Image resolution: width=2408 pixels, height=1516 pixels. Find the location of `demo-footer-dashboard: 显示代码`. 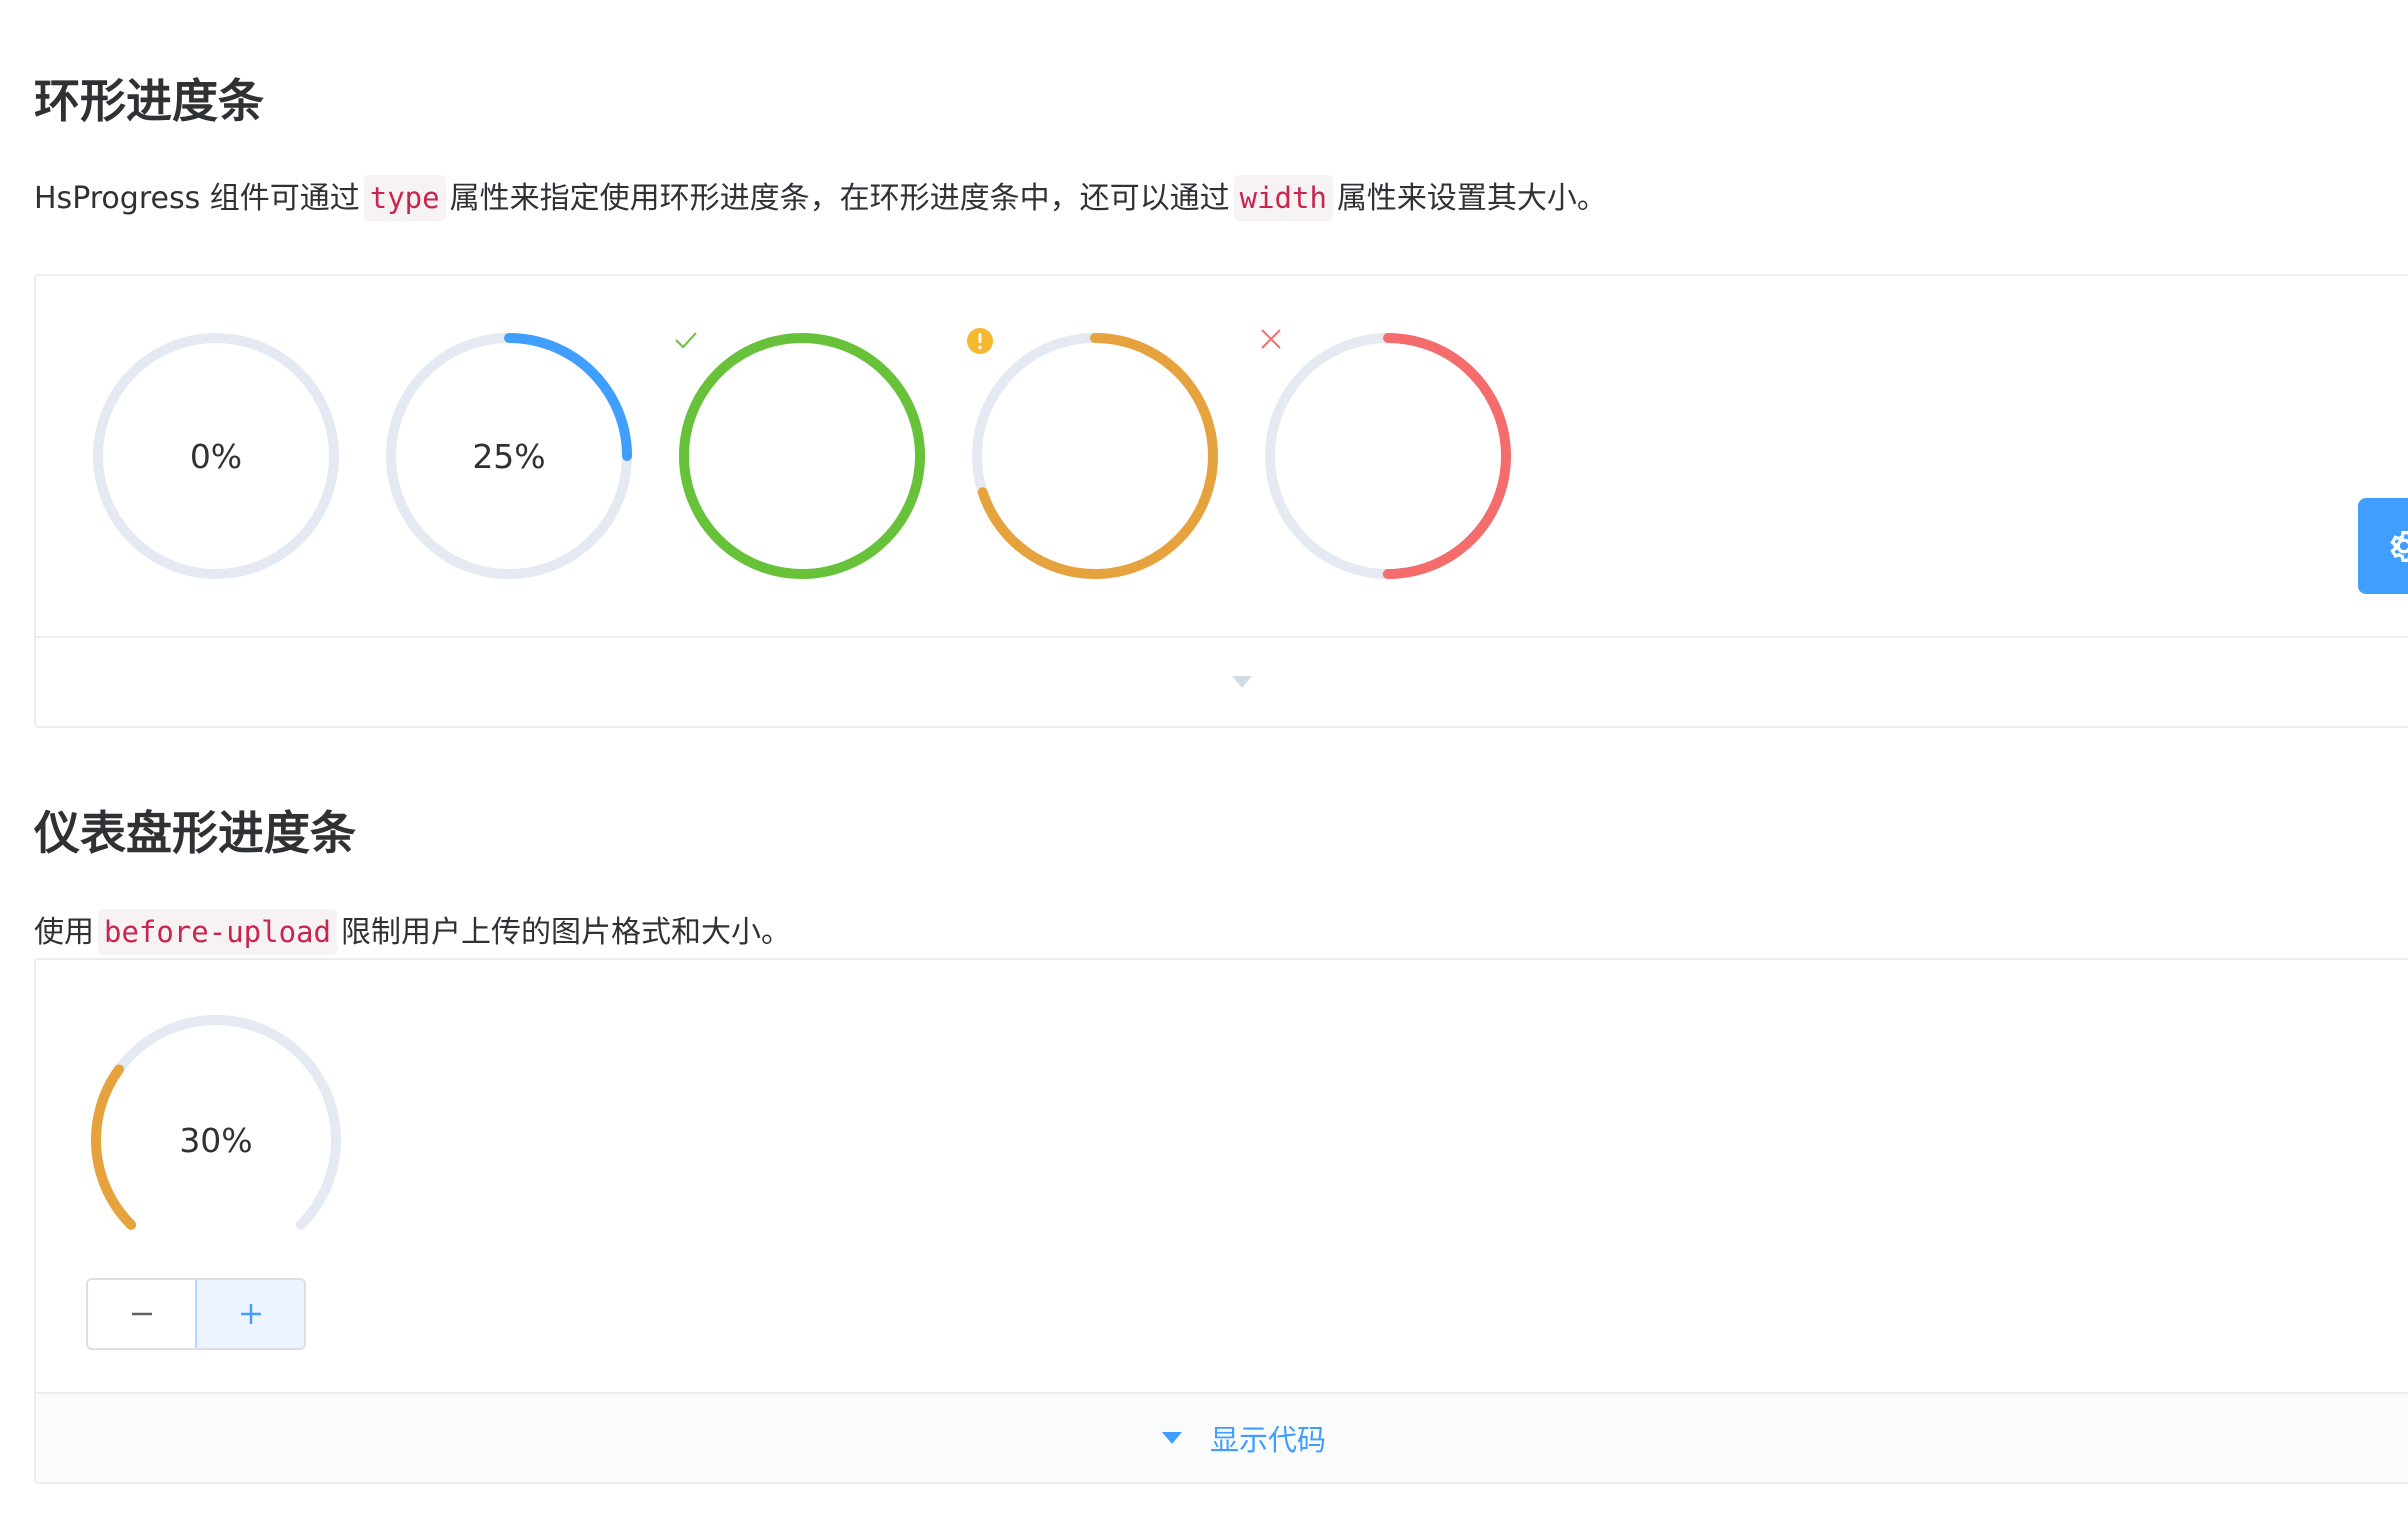

demo-footer-dashboard: 显示代码 is located at coordinates (1222, 1437).